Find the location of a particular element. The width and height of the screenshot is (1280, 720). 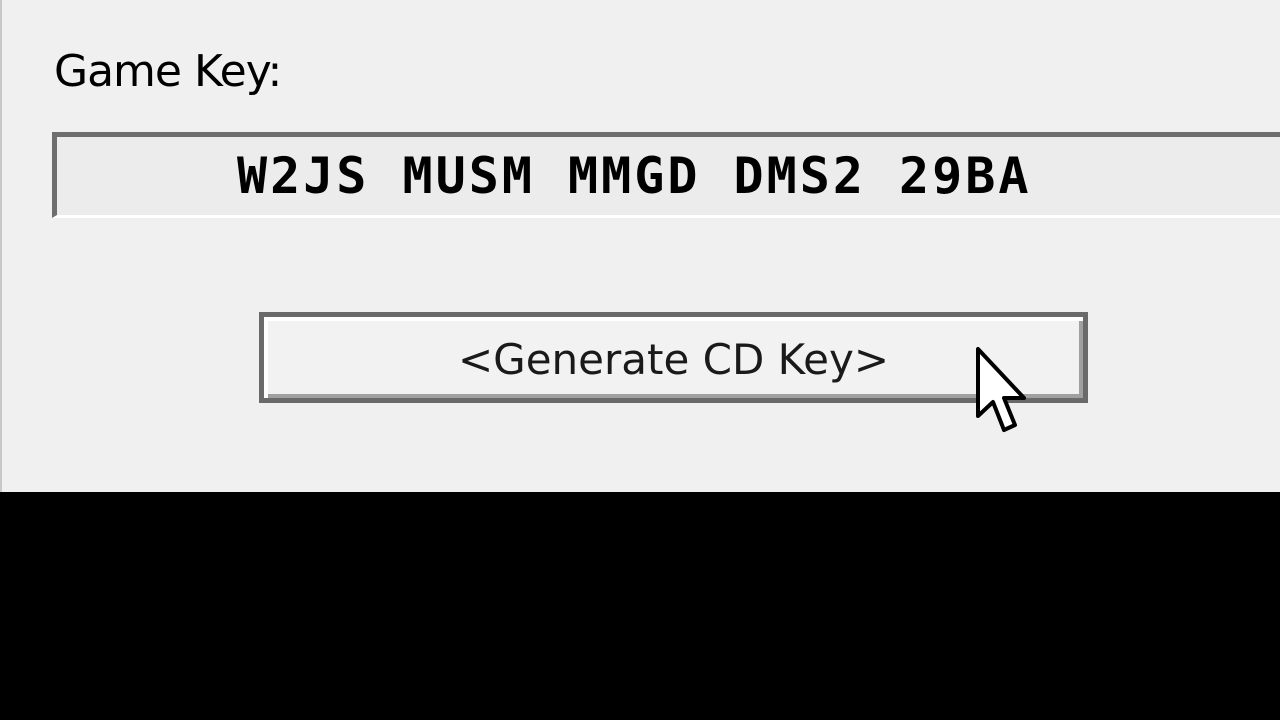

generate-cd-key-button: <Generate CD Key> is located at coordinates (673, 357).